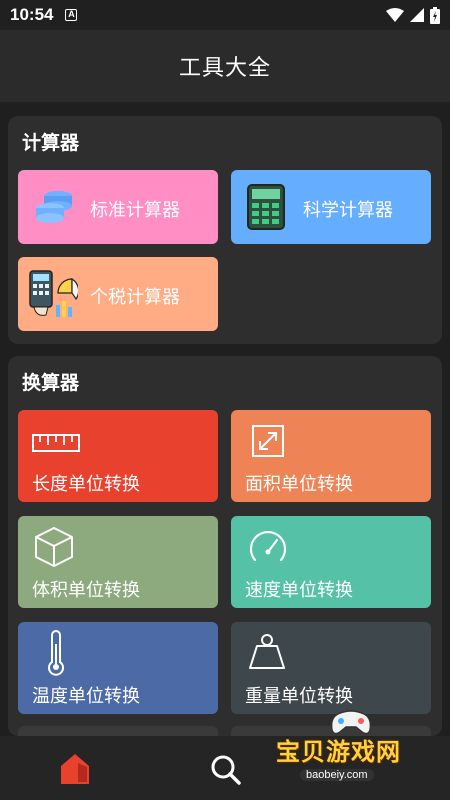  I want to click on card-label: 面积单位转换, so click(299, 484).